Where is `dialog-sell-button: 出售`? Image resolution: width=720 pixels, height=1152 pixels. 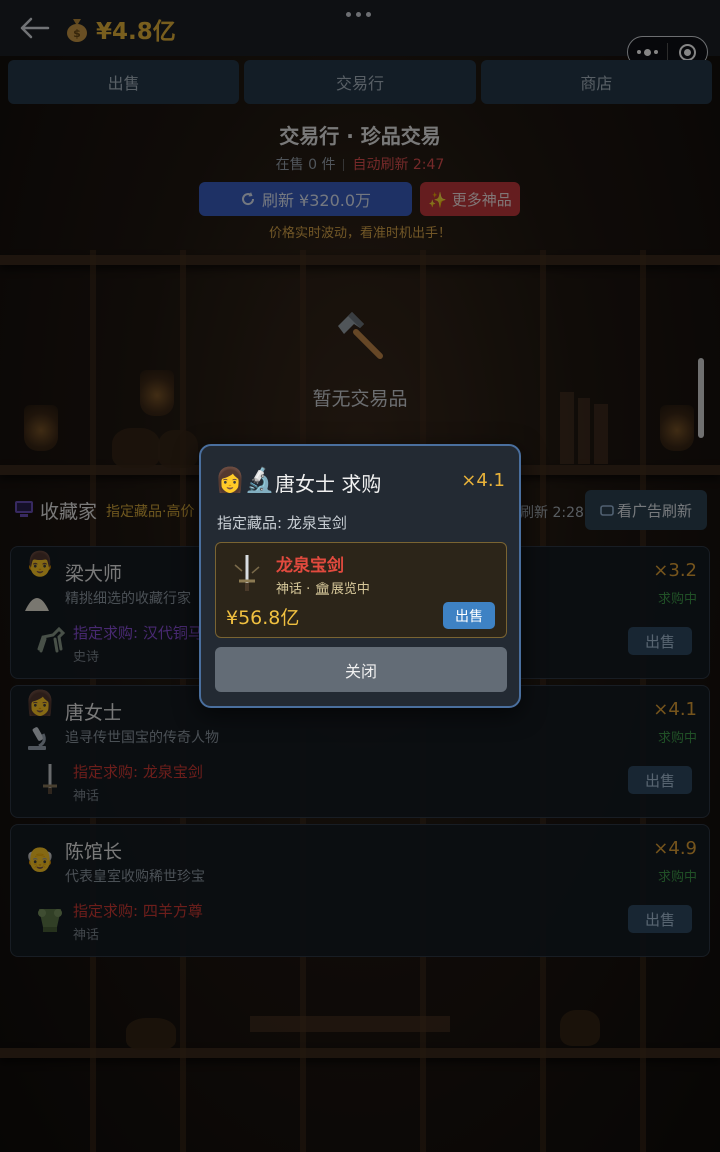 dialog-sell-button: 出售 is located at coordinates (469, 615).